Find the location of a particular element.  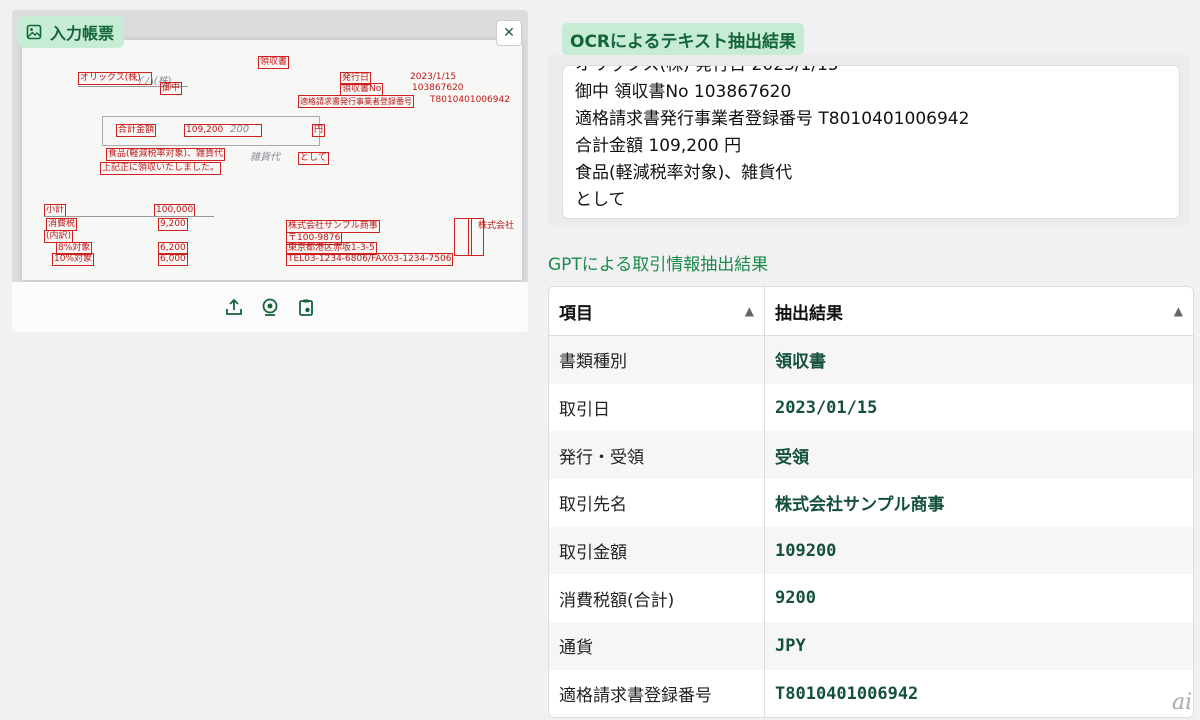

ocr-box-toshite: として is located at coordinates (313, 158).